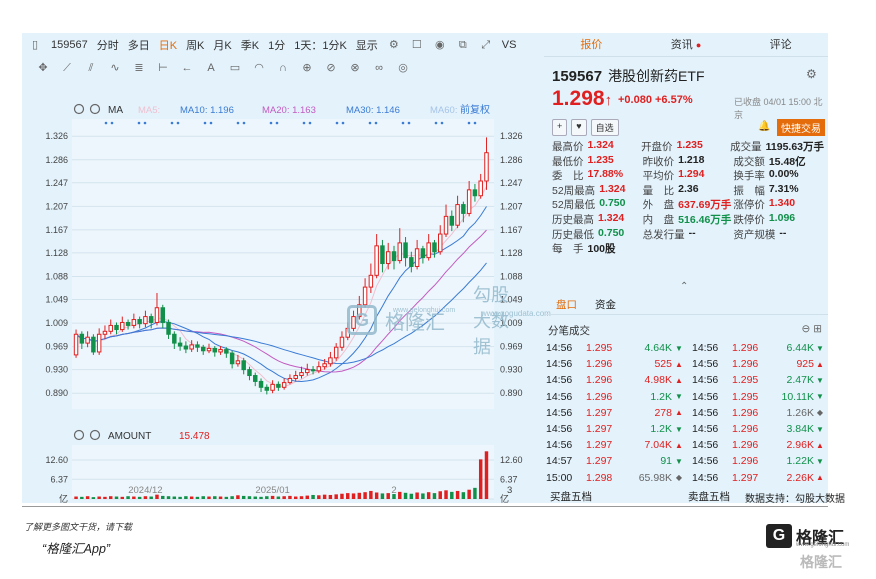 The height and width of the screenshot is (579, 876). Describe the element at coordinates (403, 68) in the screenshot. I see `eye-icon: ◎` at that location.